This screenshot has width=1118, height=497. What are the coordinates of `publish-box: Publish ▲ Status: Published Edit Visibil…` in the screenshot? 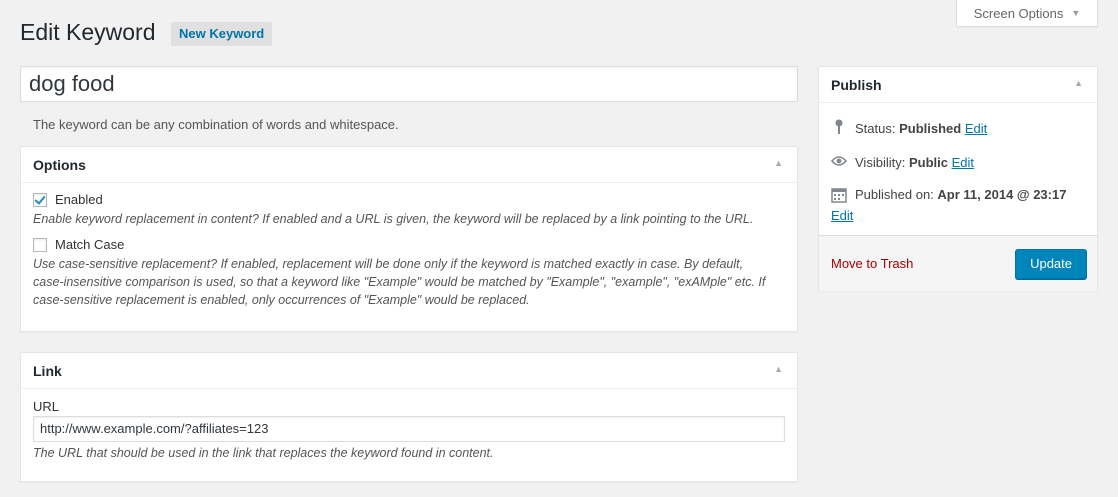 It's located at (958, 178).